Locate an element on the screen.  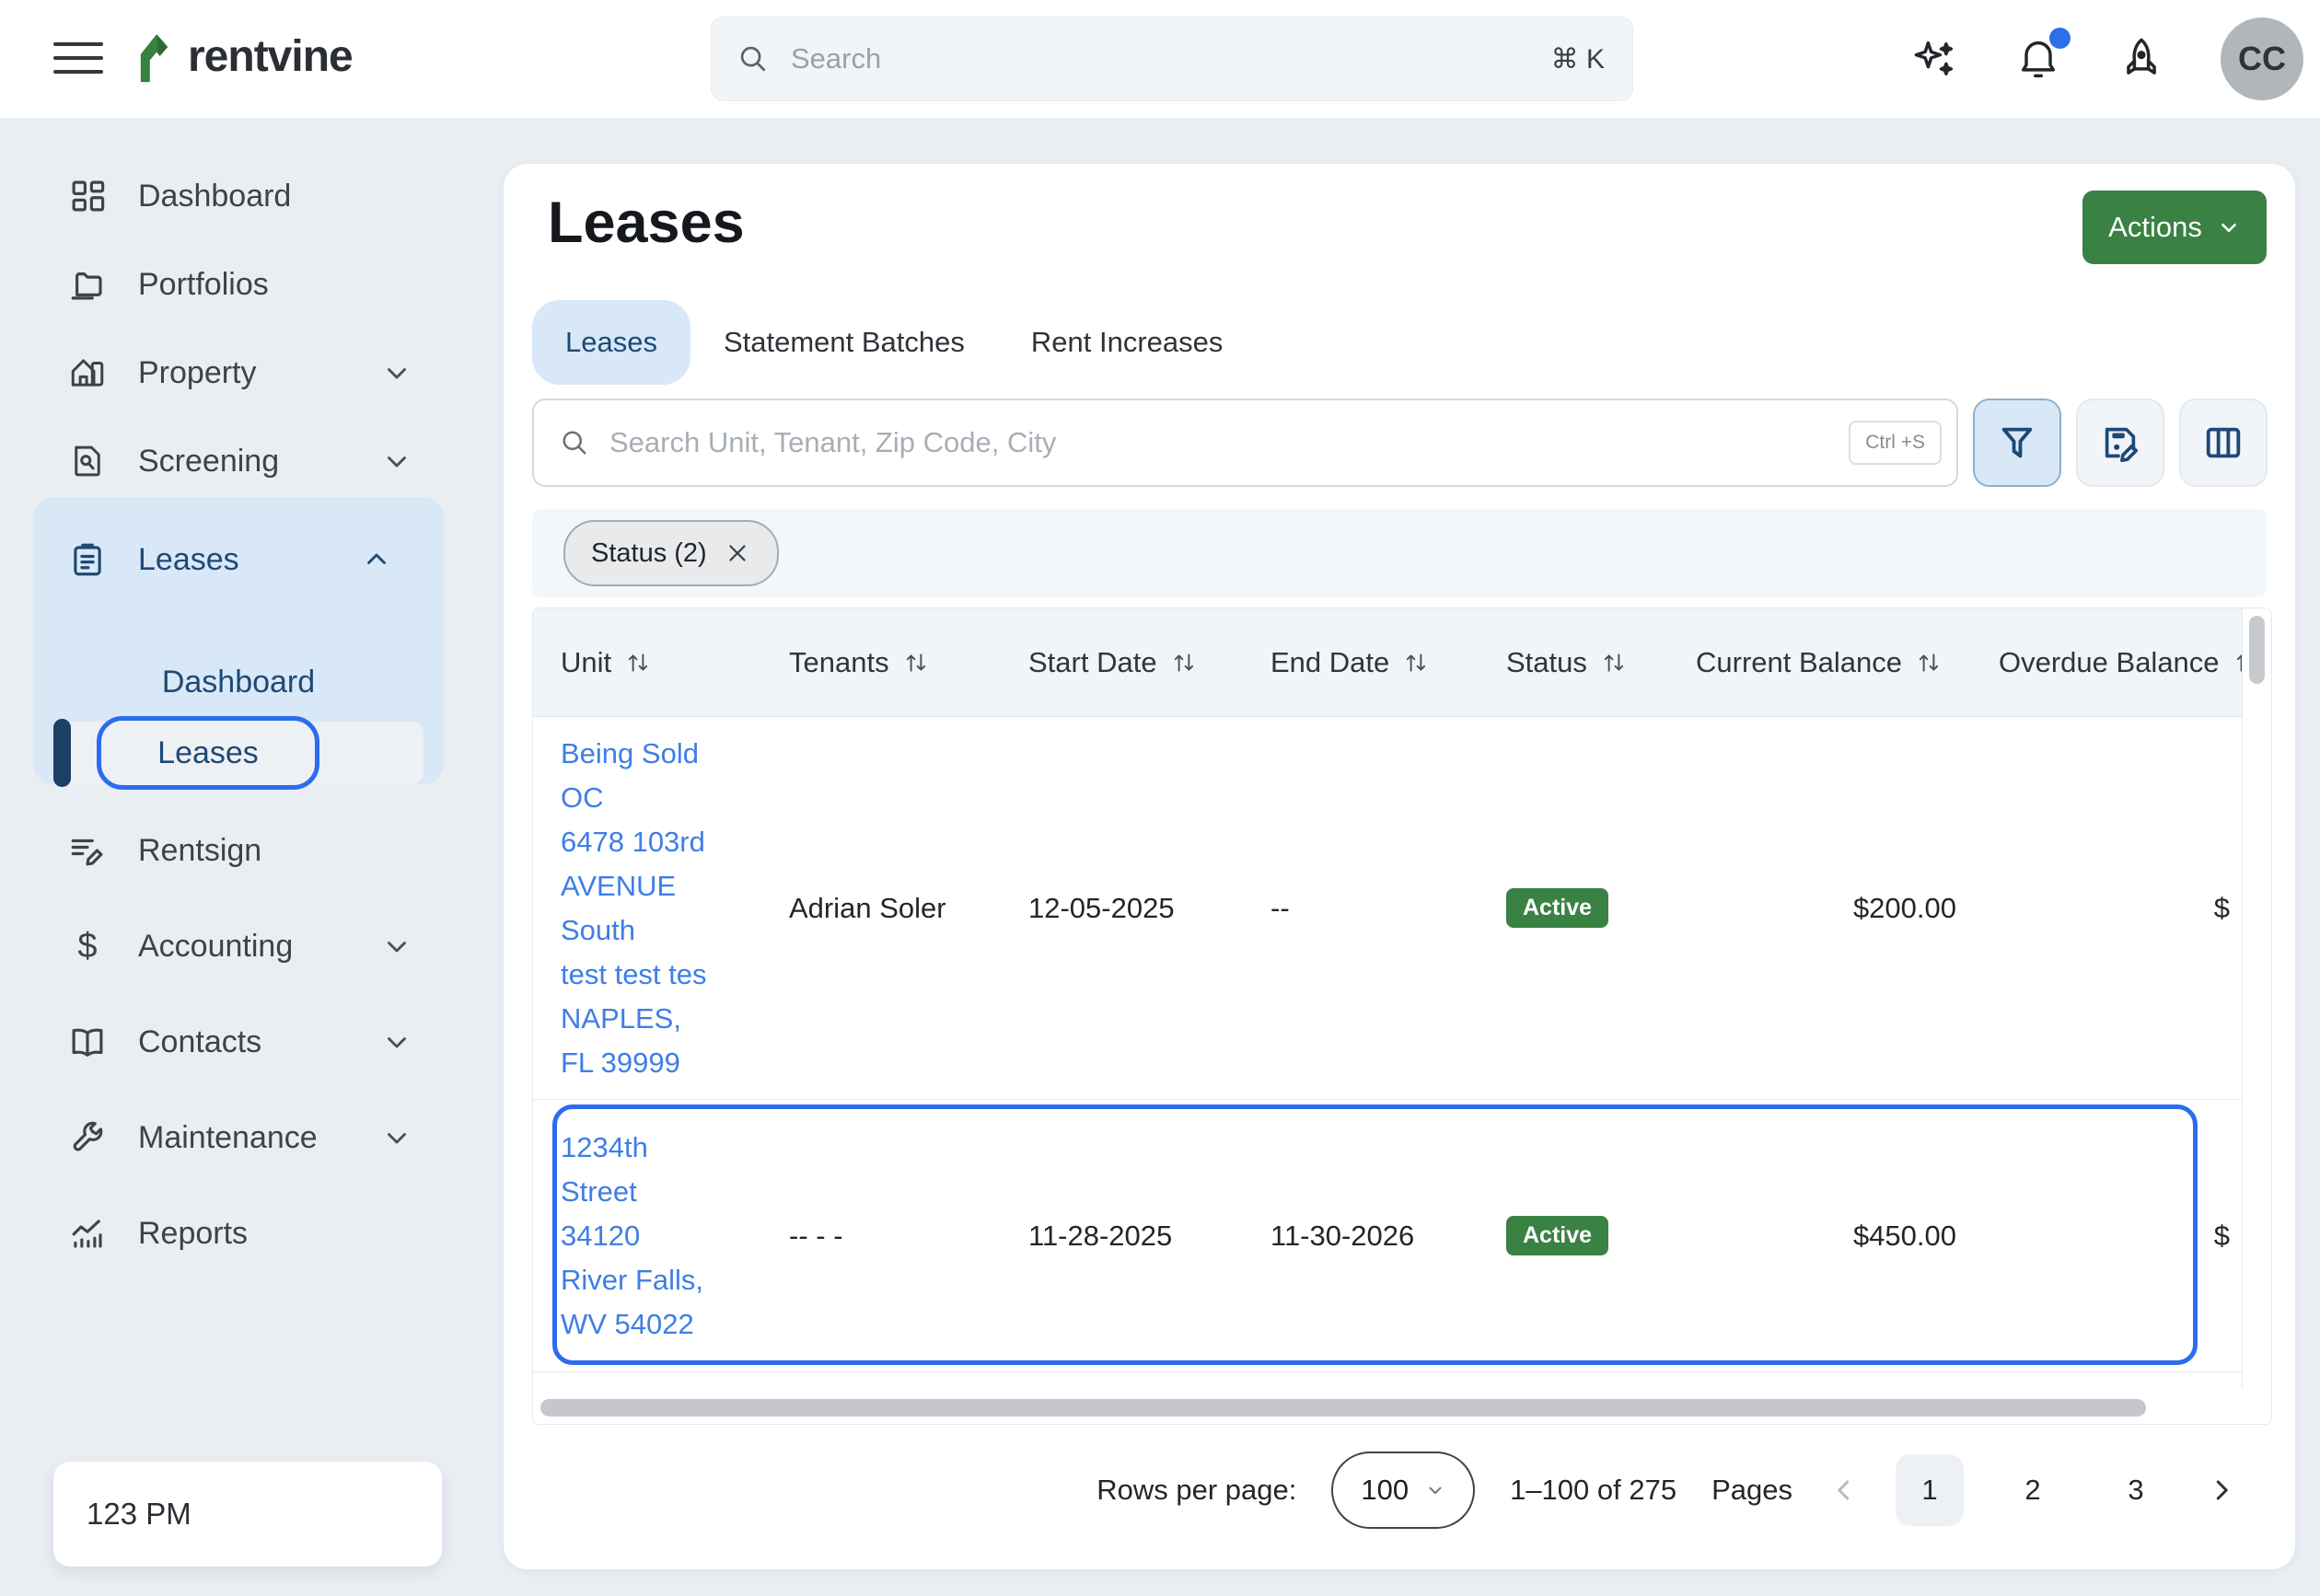
filter-button is located at coordinates (2017, 443).